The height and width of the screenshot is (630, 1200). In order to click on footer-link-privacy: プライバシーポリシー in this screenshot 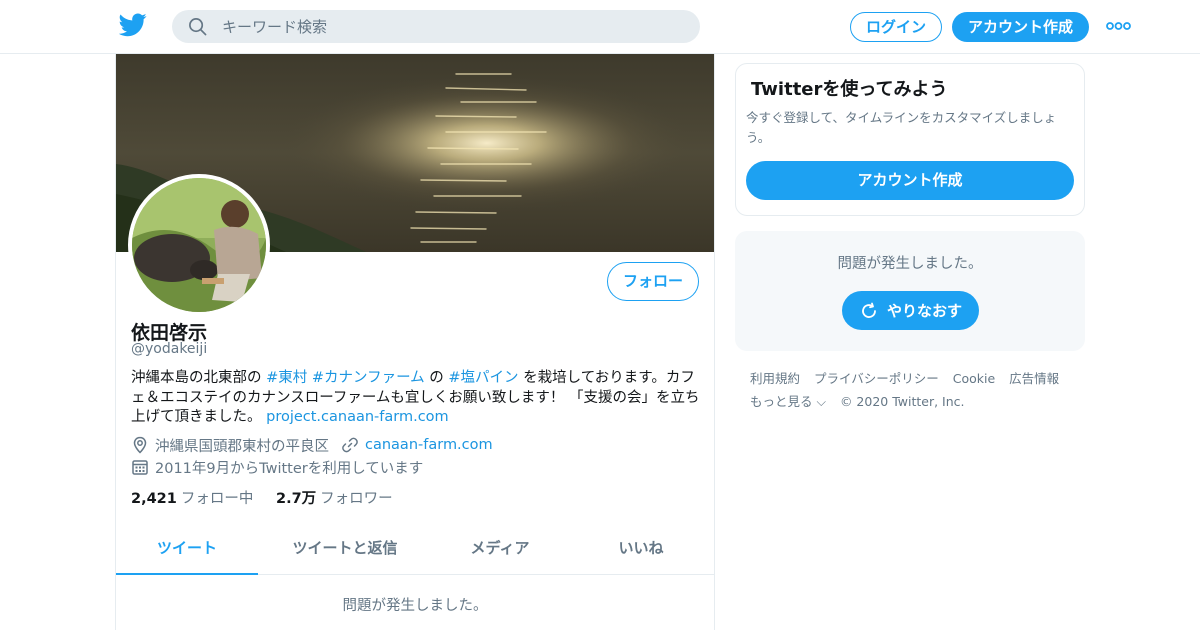, I will do `click(876, 378)`.